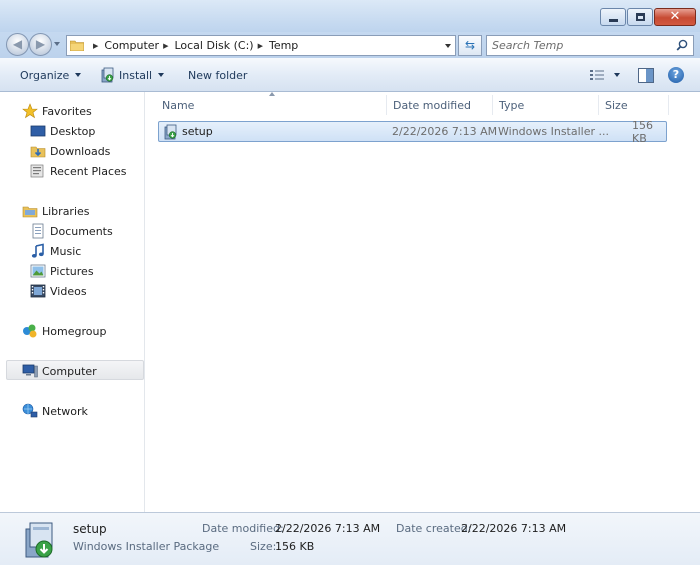 The image size is (700, 565). Describe the element at coordinates (38, 271) in the screenshot. I see `pictures-icon` at that location.